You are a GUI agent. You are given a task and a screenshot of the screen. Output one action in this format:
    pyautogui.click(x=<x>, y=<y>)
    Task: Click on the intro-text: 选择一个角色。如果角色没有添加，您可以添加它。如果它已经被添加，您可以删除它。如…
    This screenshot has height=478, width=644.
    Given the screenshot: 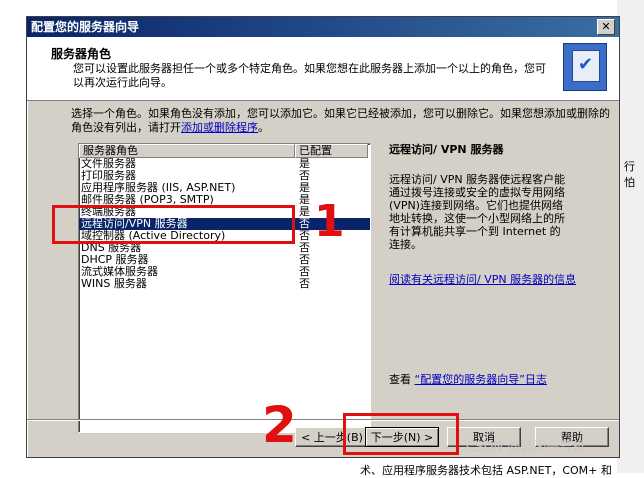 What is the action you would take?
    pyautogui.click(x=341, y=121)
    